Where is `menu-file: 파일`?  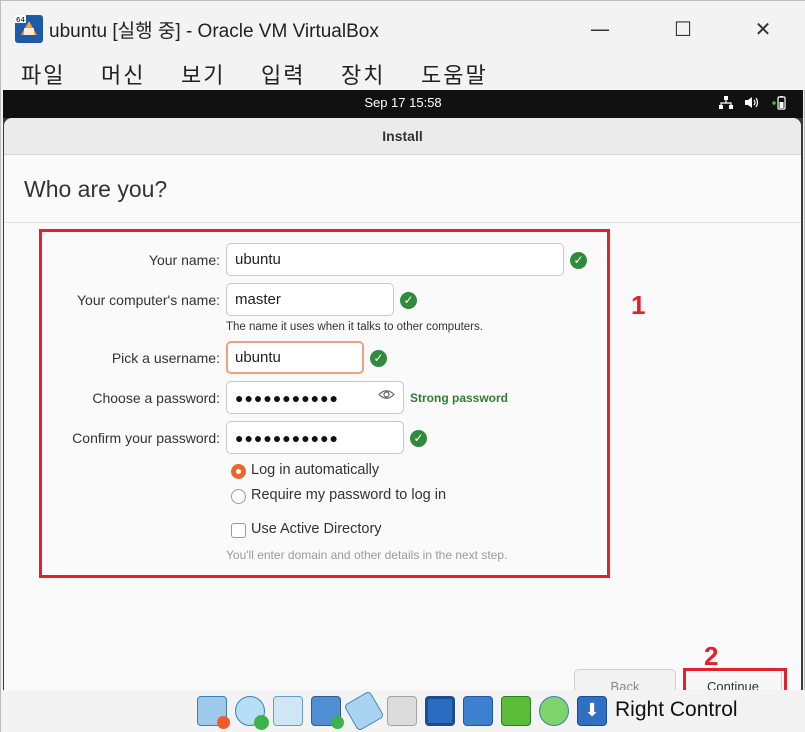
menu-file: 파일 is located at coordinates (43, 74).